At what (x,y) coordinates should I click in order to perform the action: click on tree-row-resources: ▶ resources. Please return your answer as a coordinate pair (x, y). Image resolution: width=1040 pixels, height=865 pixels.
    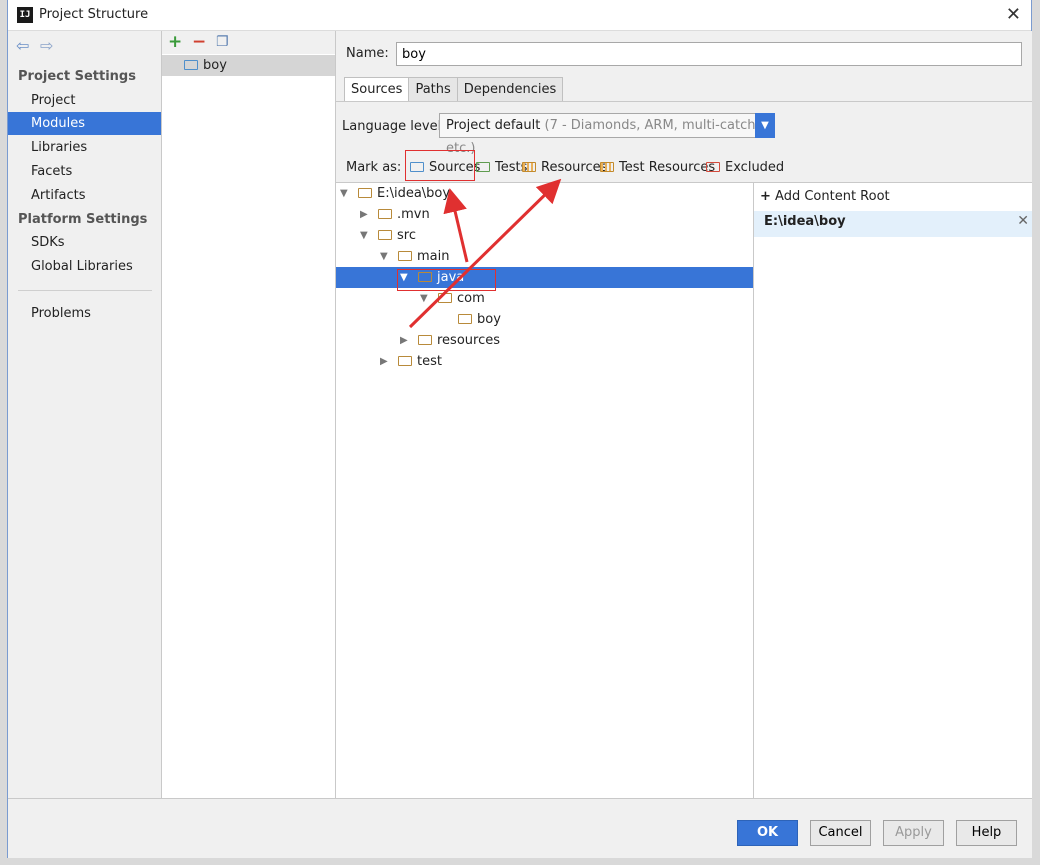
    Looking at the image, I should click on (544, 340).